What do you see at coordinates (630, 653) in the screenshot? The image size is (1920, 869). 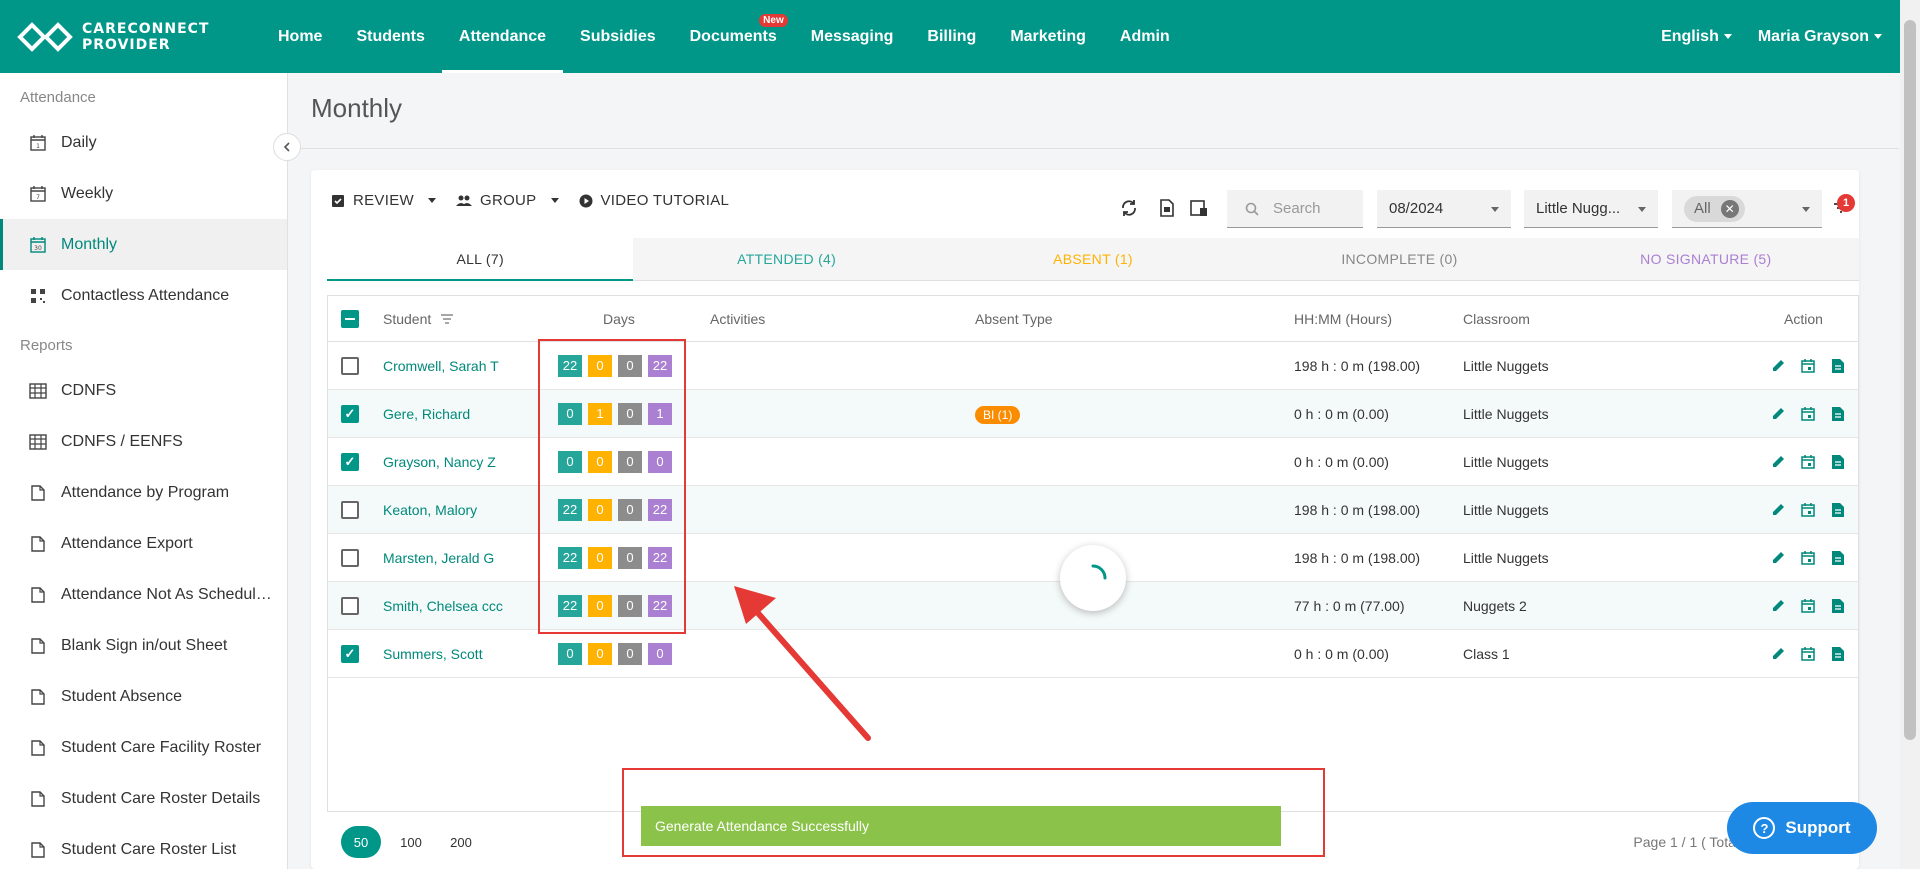 I see `day-count-box: 0` at bounding box center [630, 653].